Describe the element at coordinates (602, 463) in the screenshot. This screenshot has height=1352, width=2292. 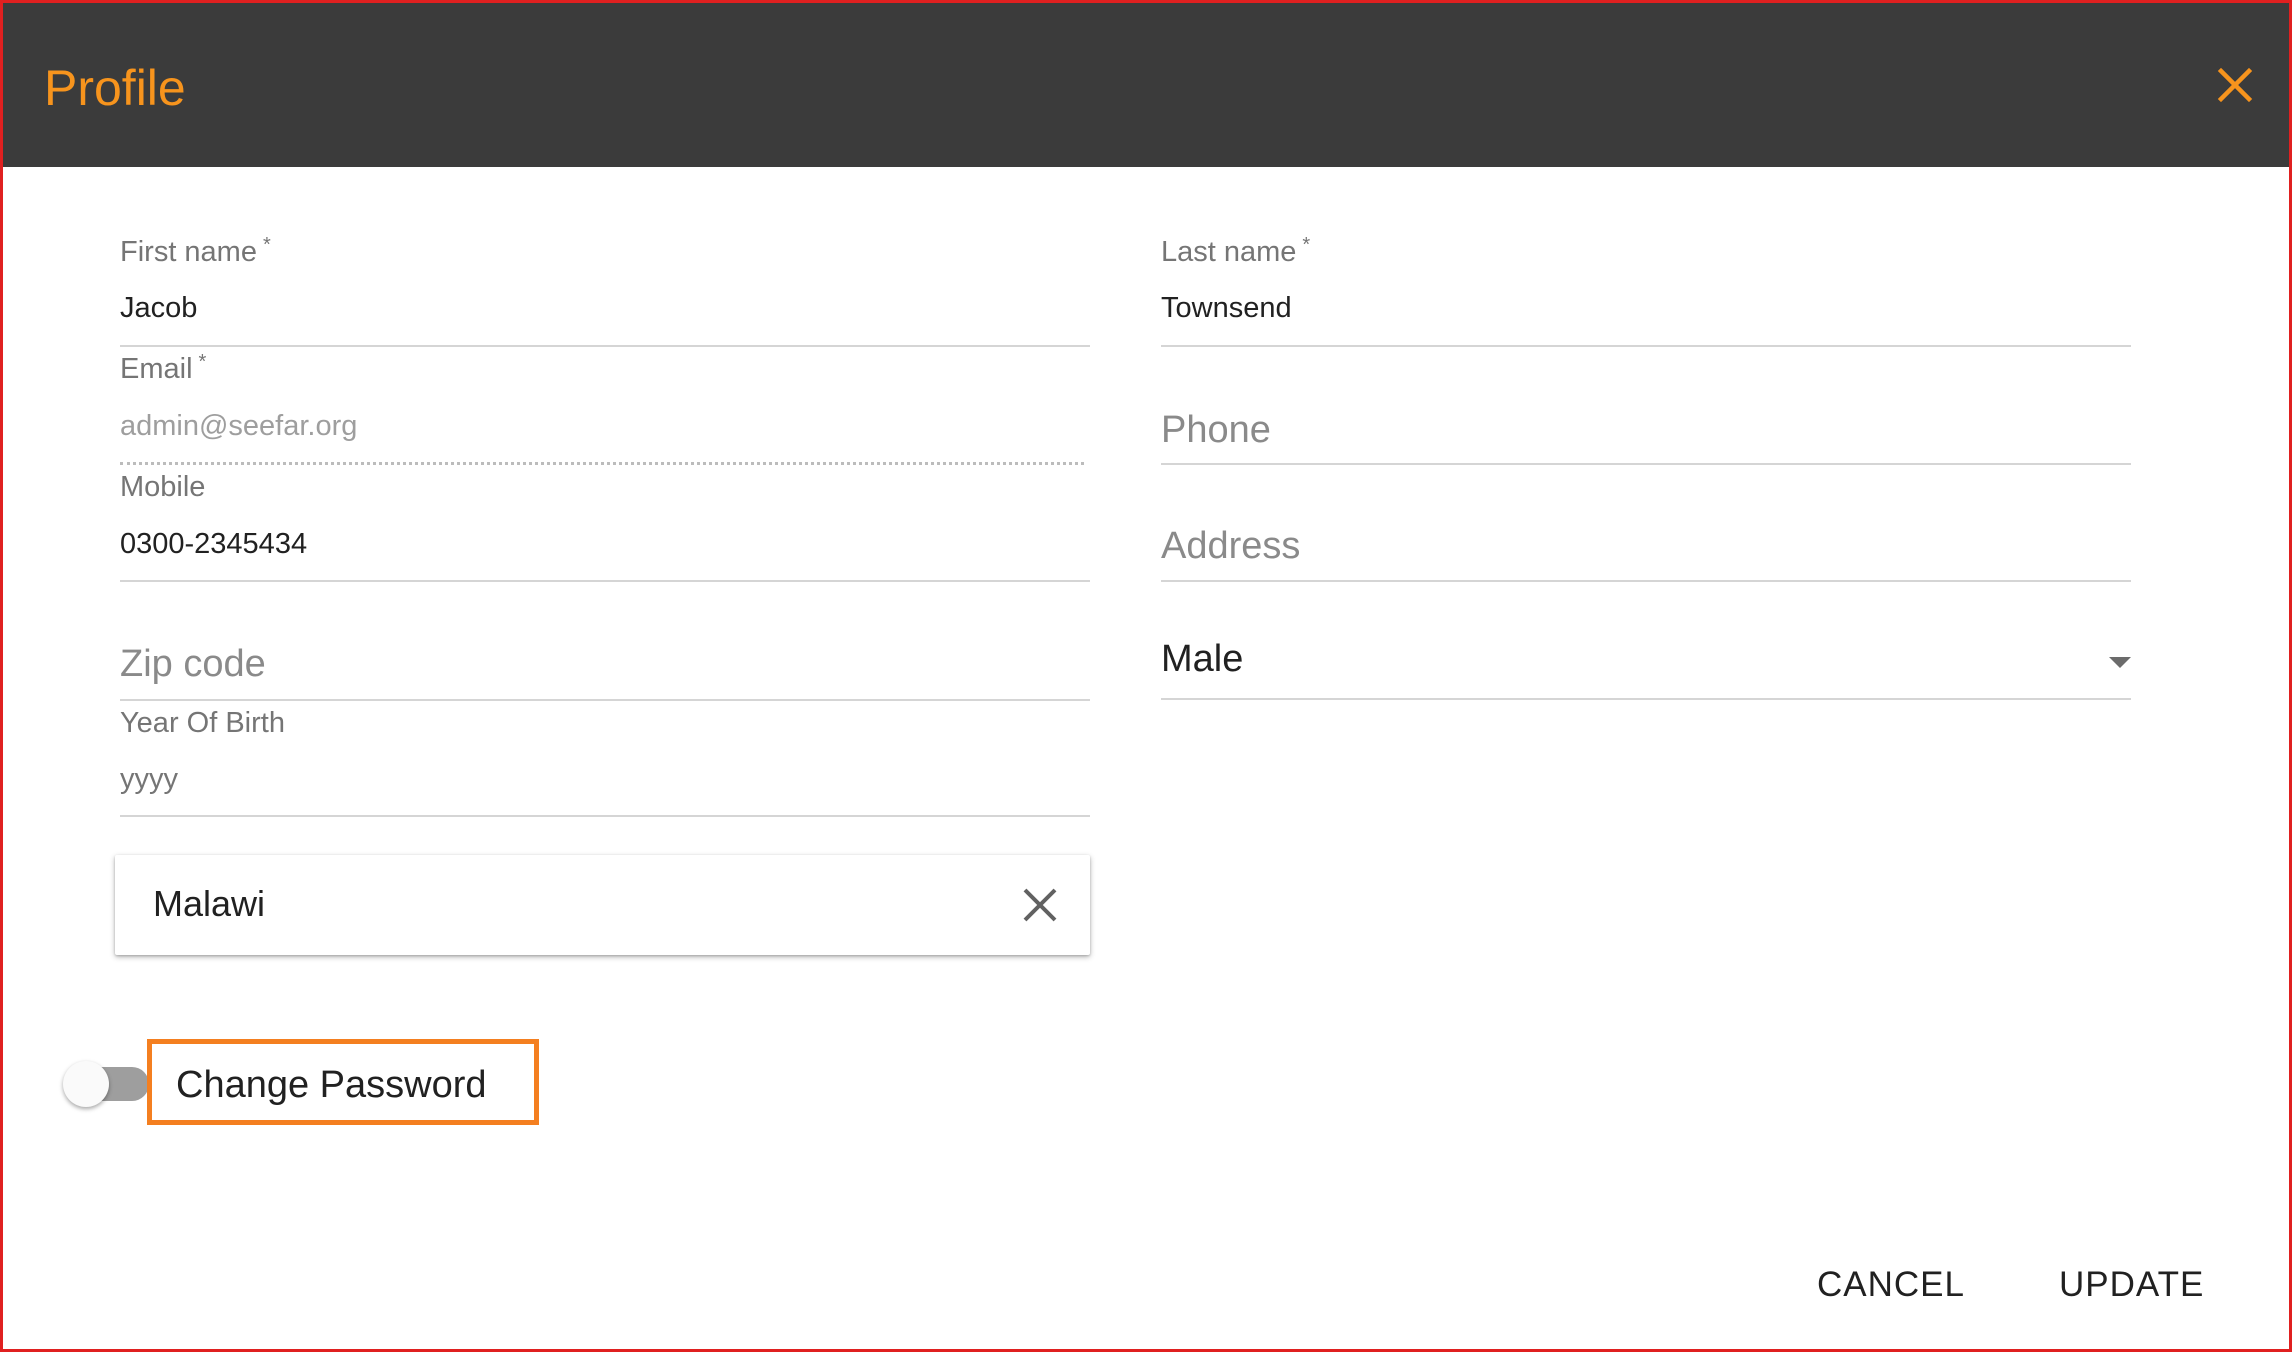
I see `email-underline` at that location.